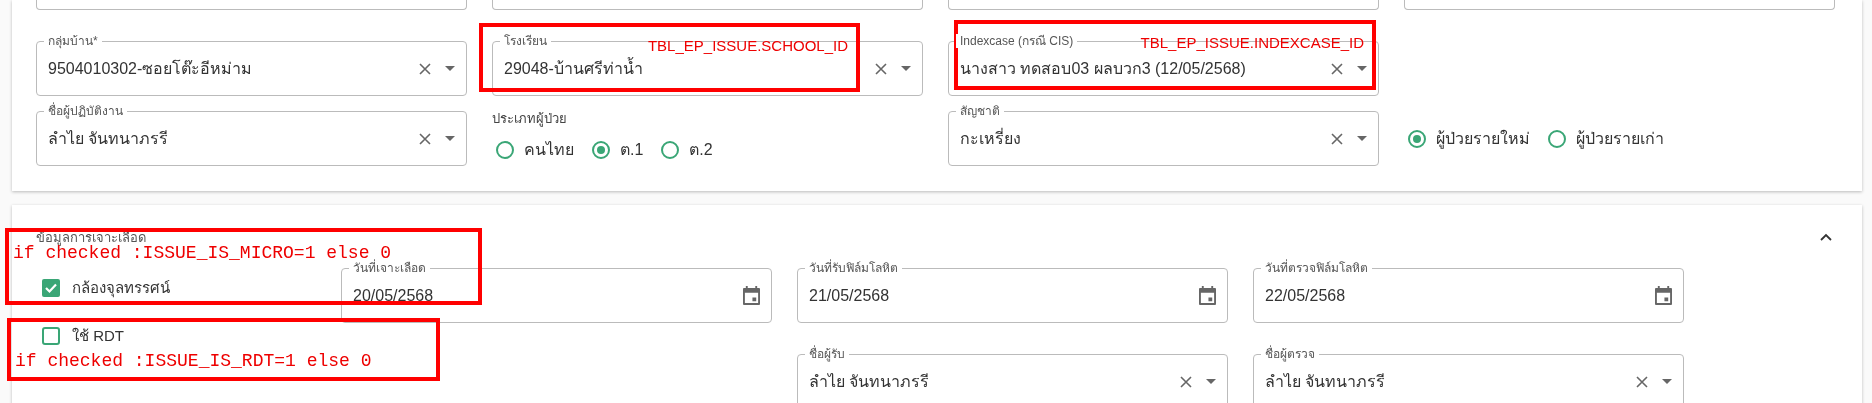 This screenshot has height=403, width=1872. I want to click on field-label: ชื่อผู้ตรวจ, so click(1290, 354).